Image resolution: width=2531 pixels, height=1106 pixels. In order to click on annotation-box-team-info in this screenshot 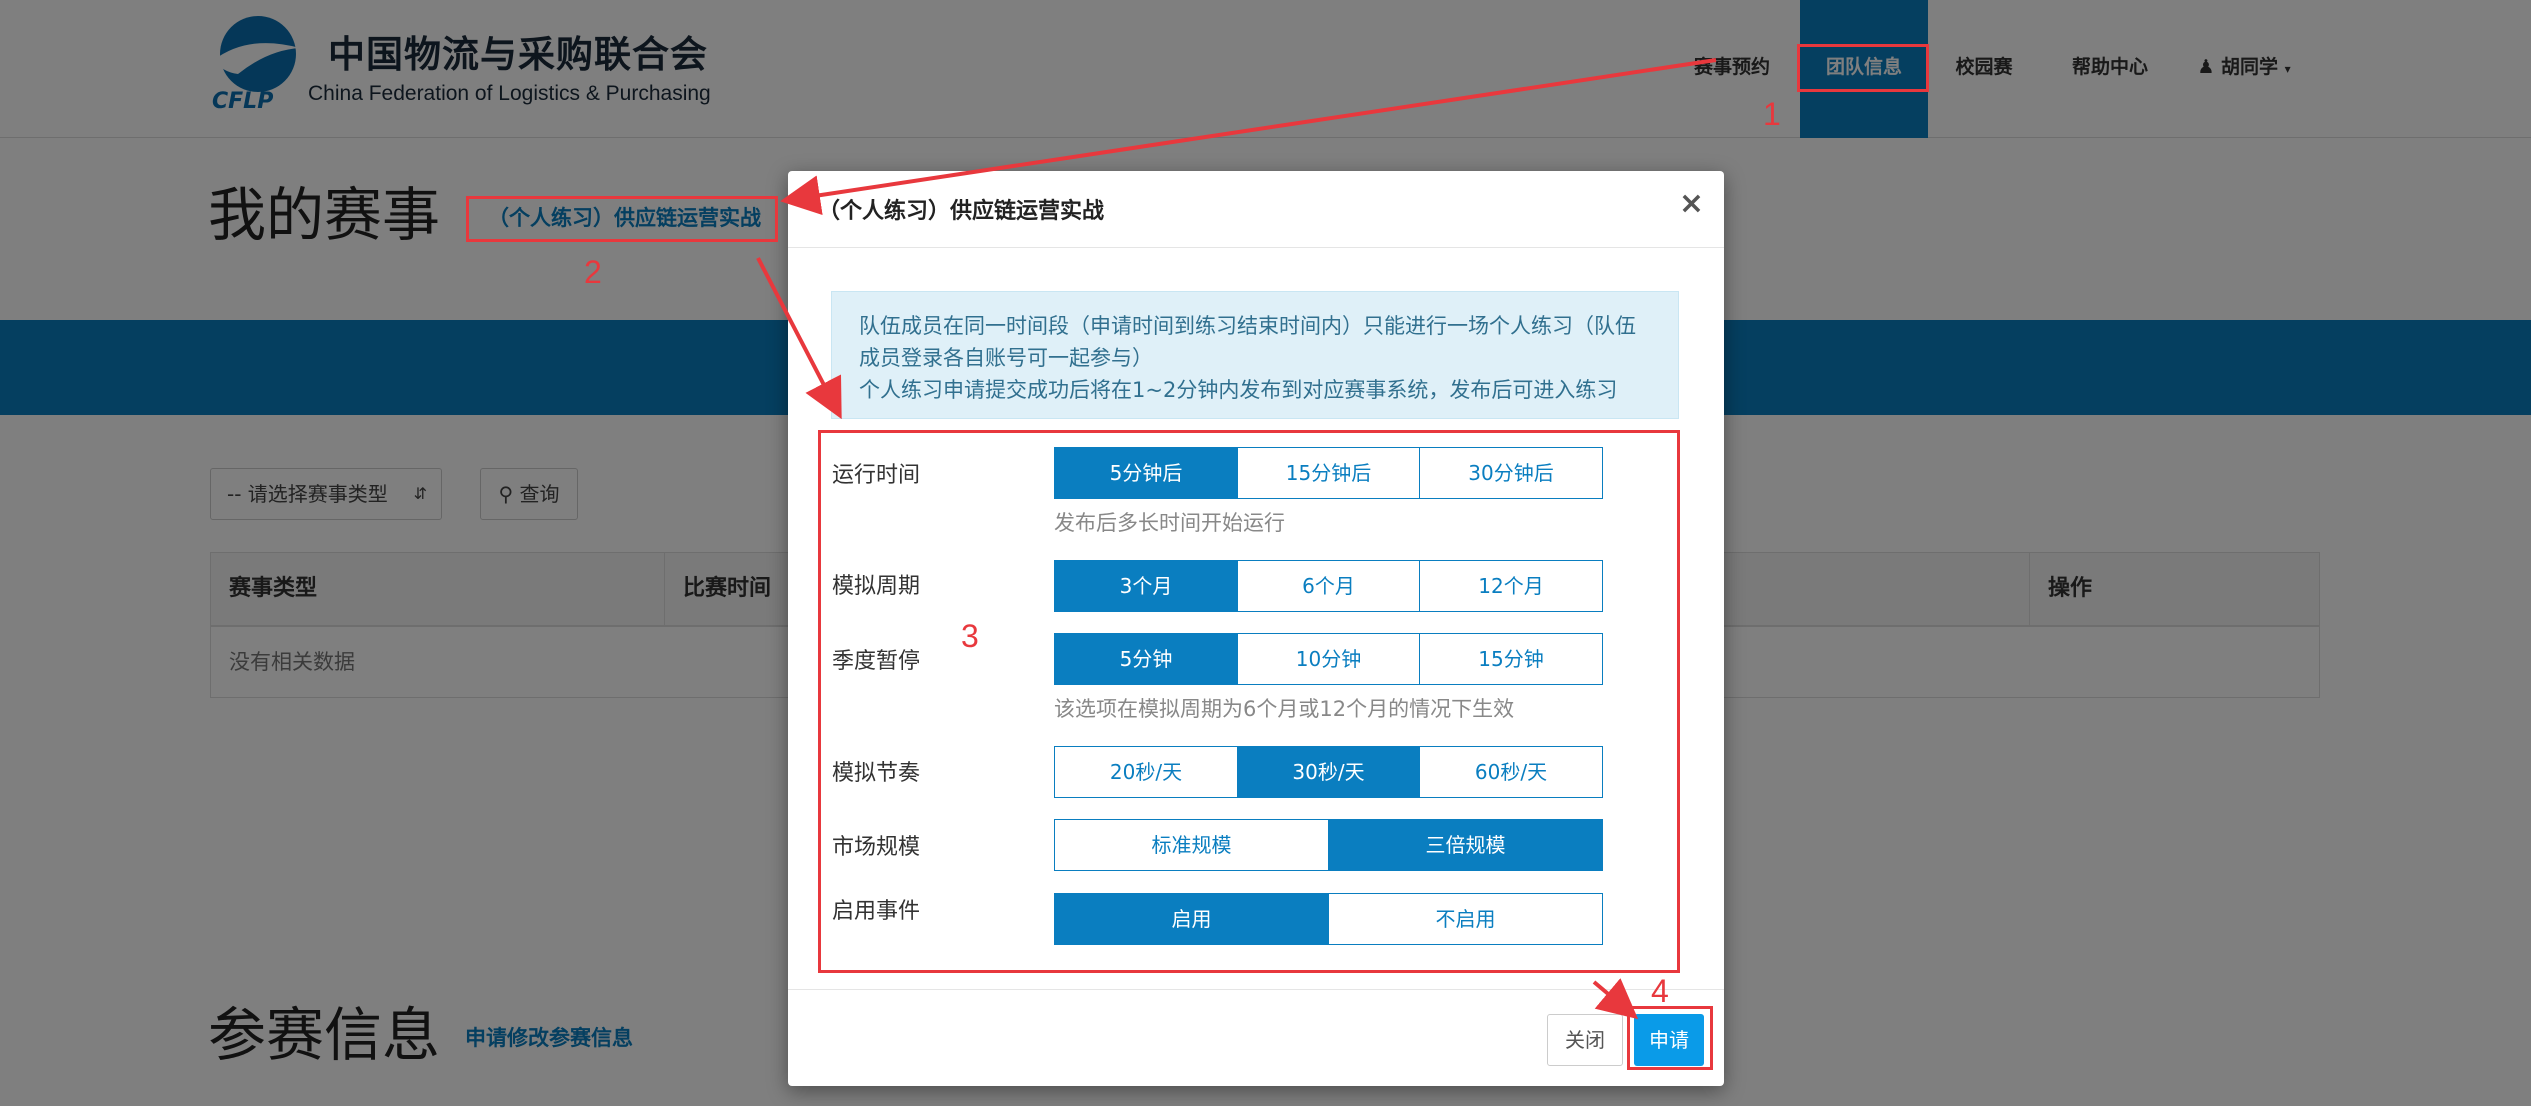, I will do `click(1863, 68)`.